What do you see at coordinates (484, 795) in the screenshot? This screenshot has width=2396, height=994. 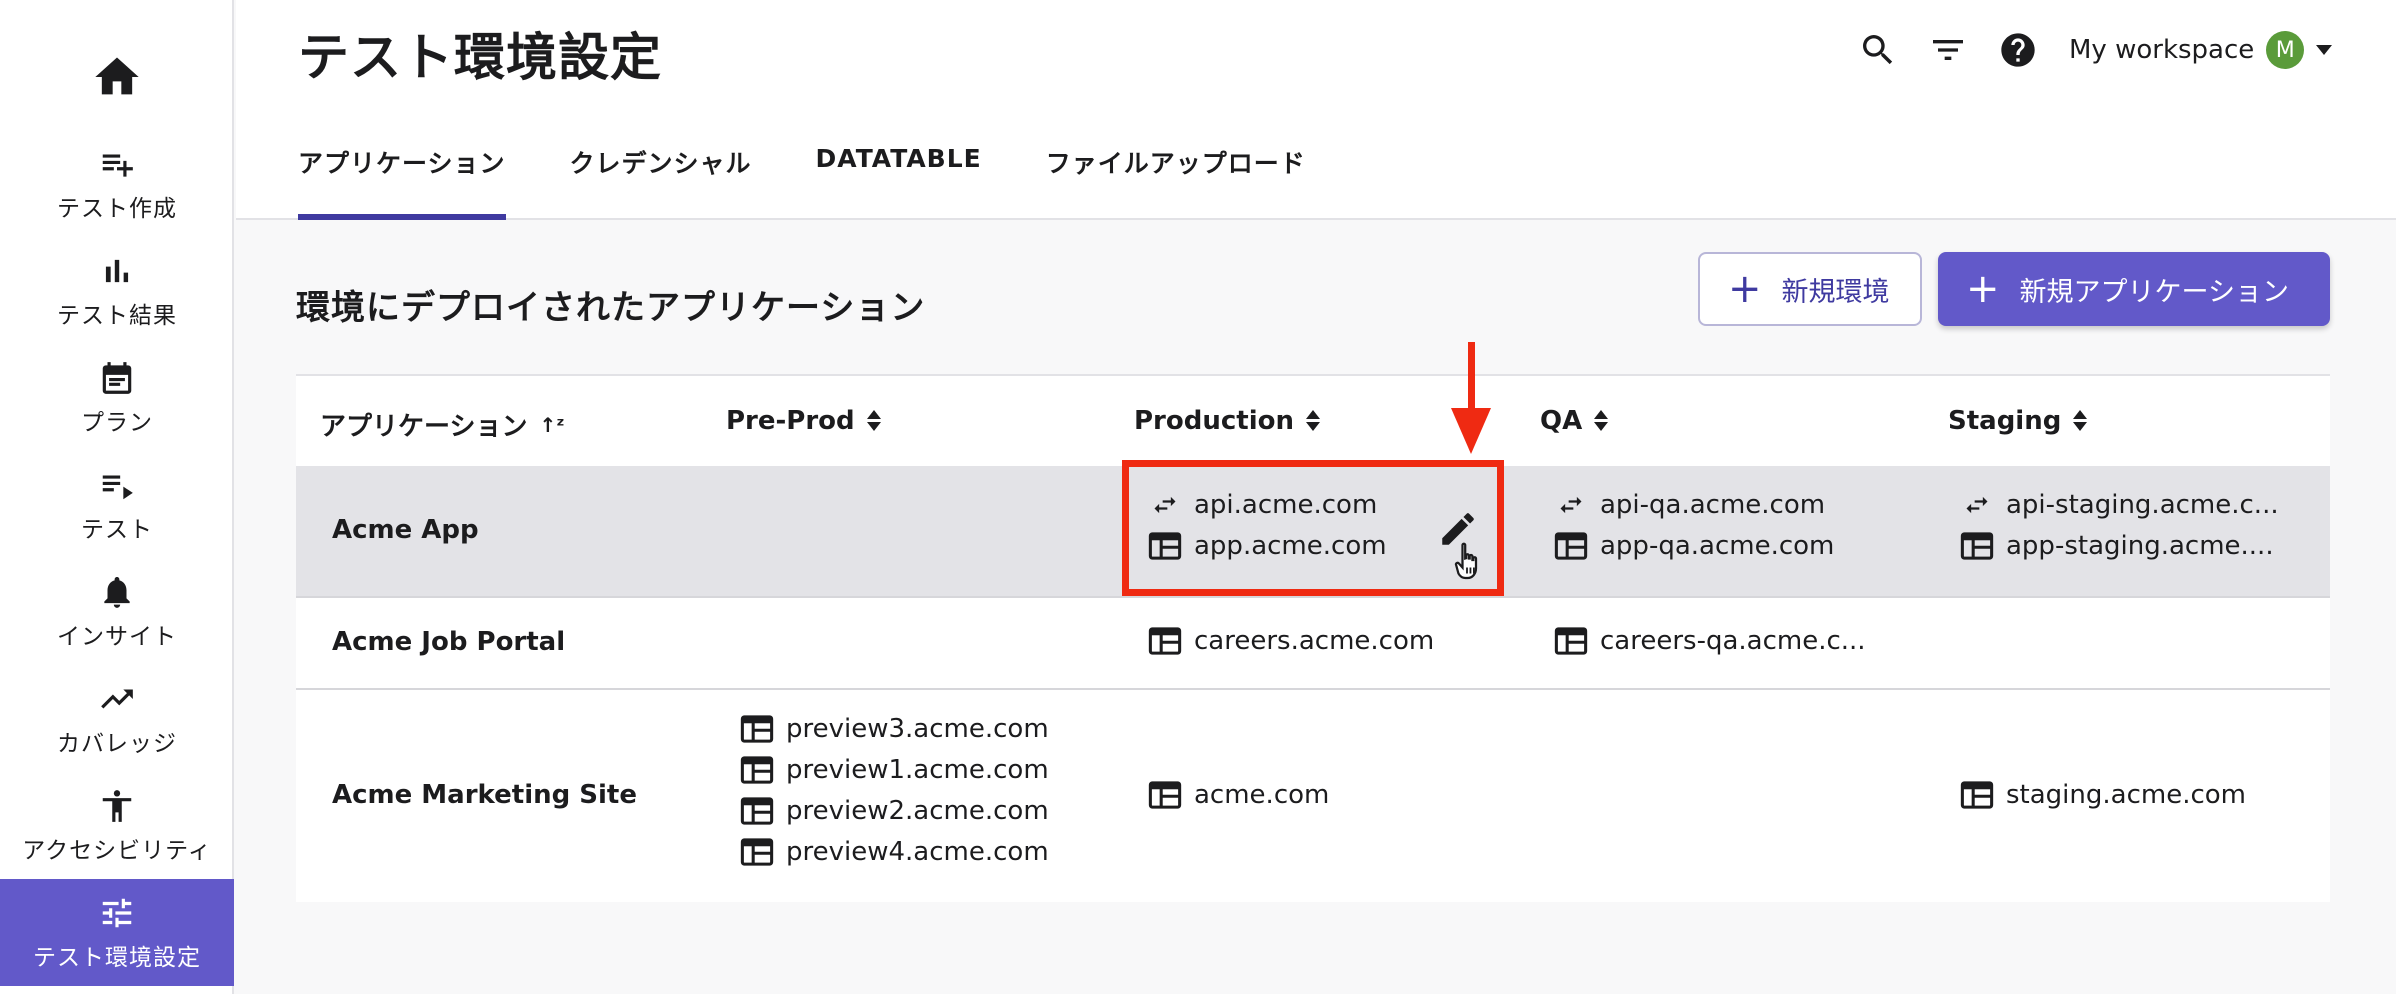 I see `app-name: Acme Marketing Site` at bounding box center [484, 795].